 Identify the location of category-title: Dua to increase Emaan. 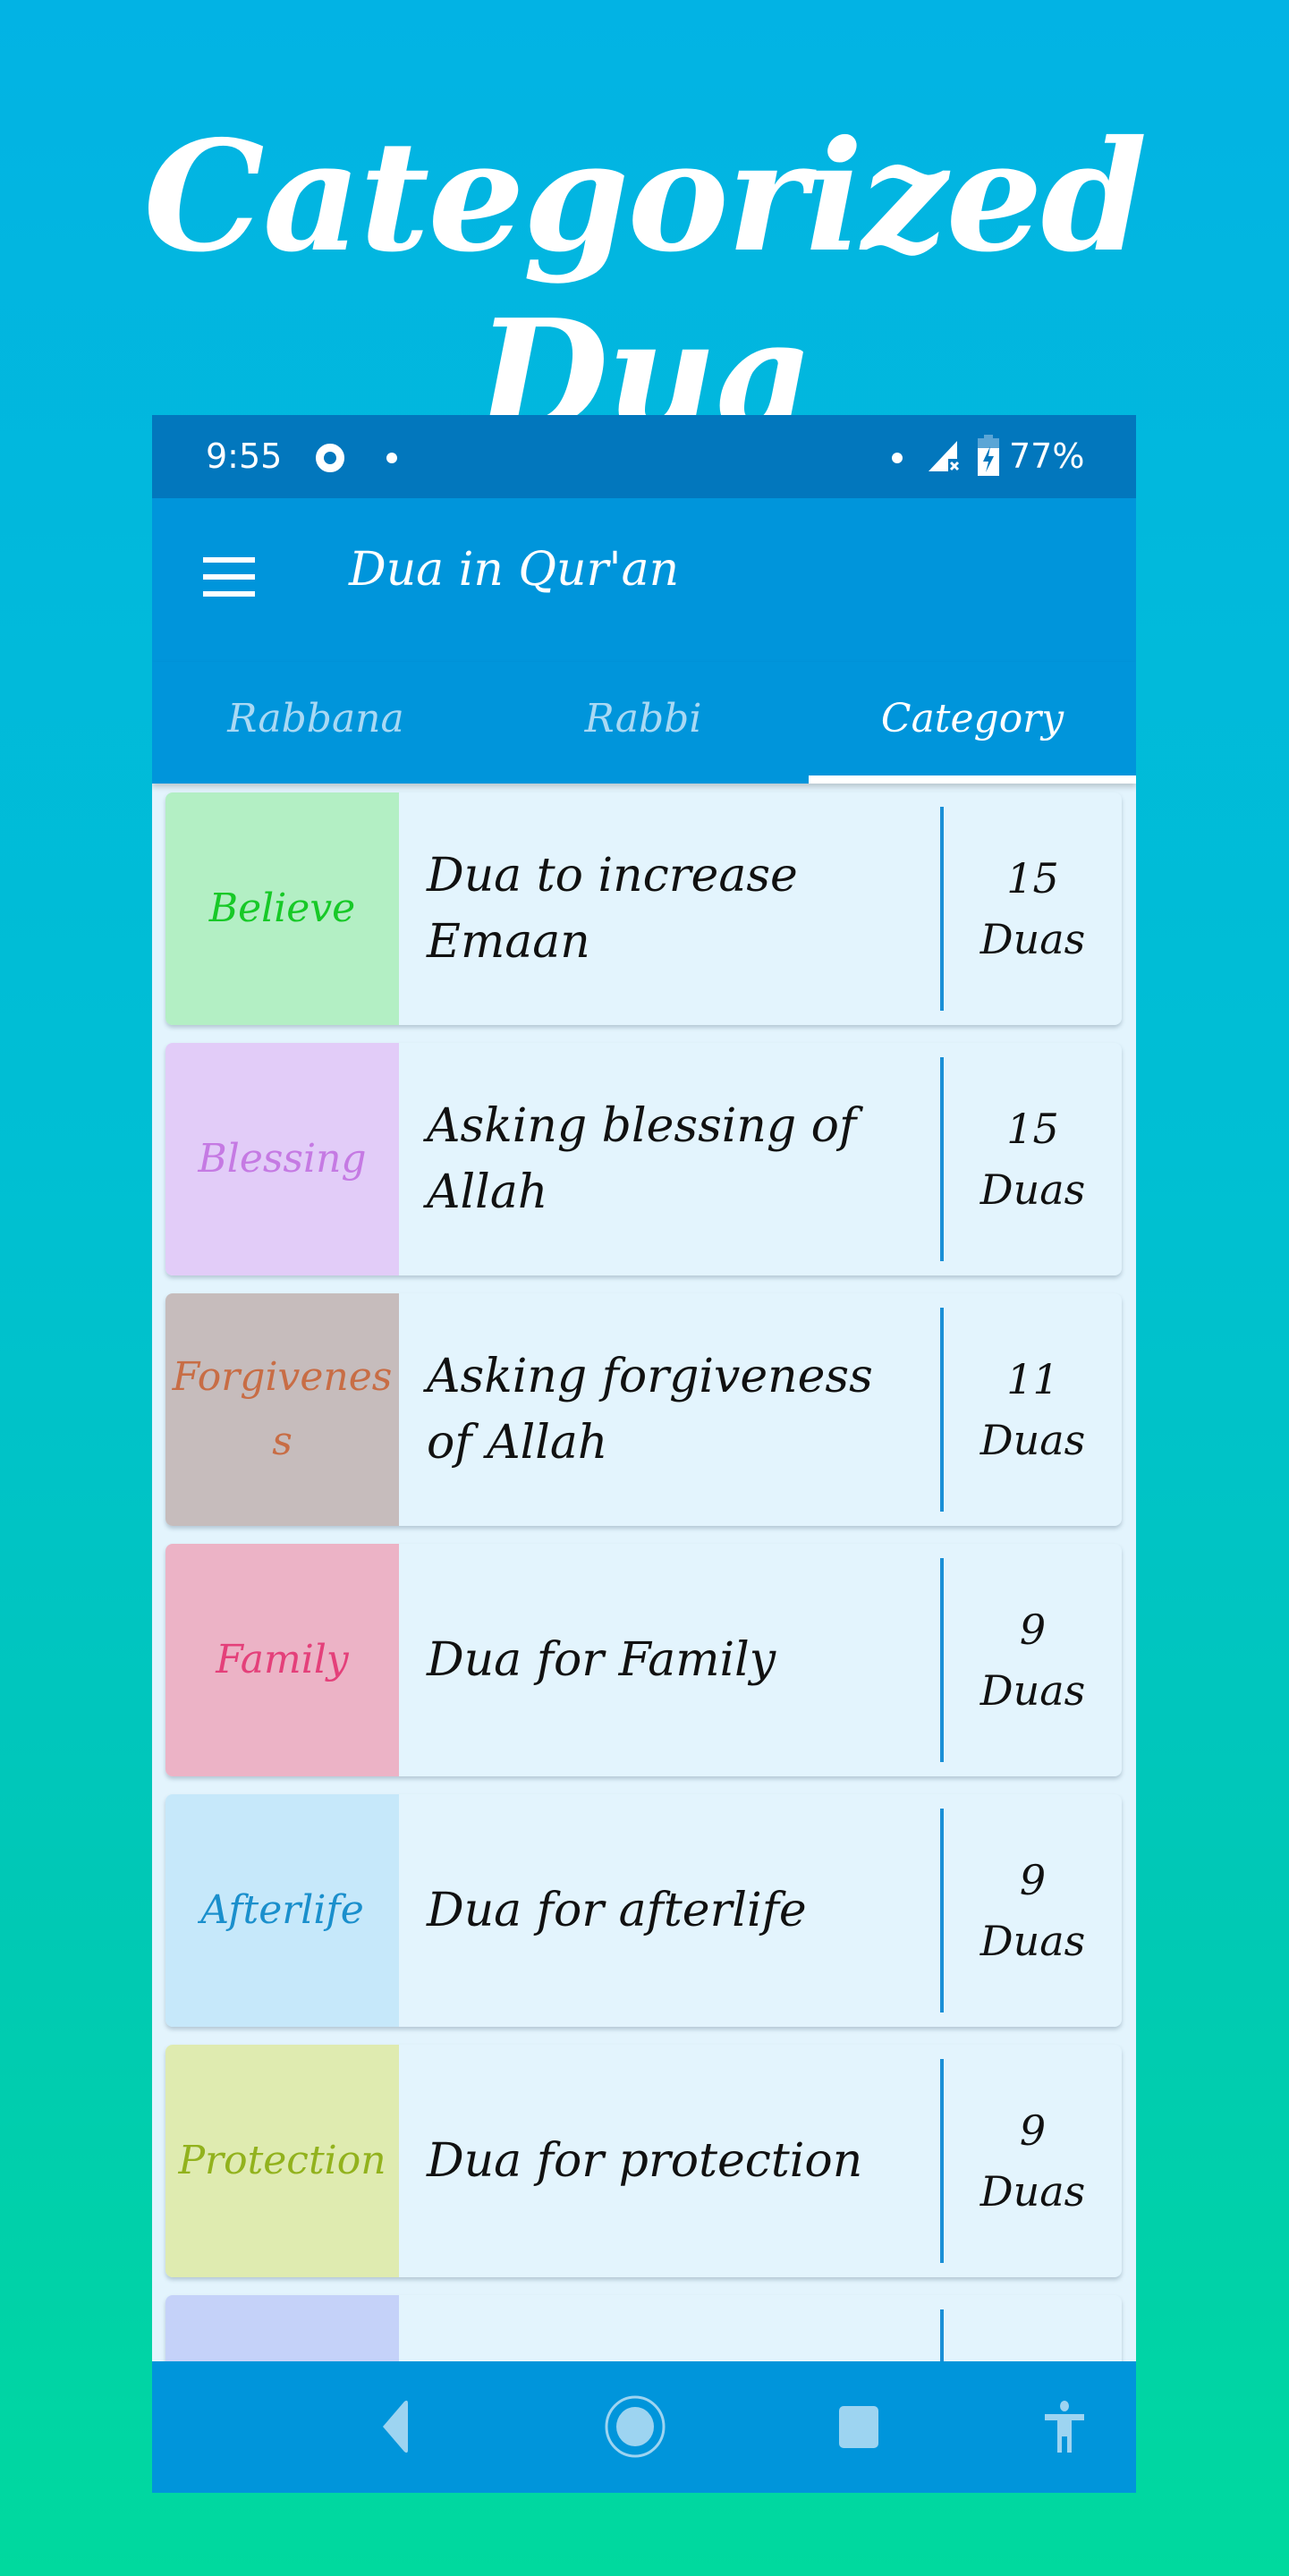
(612, 909).